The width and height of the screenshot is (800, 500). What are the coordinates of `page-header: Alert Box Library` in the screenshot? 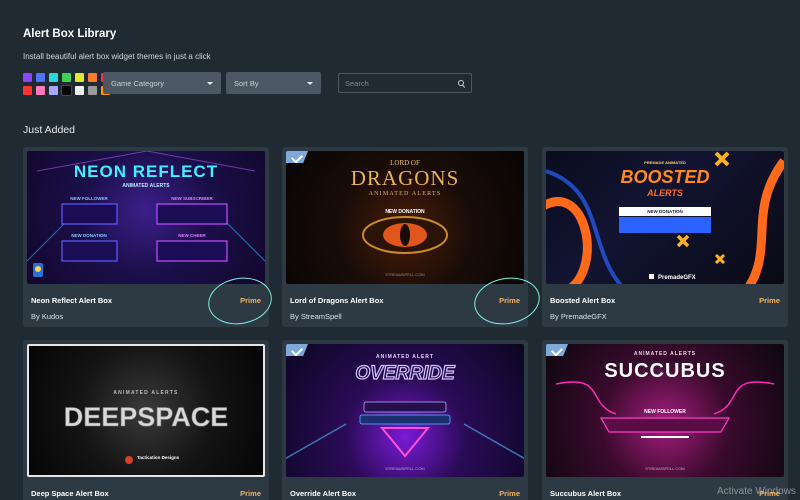 It's located at (69, 34).